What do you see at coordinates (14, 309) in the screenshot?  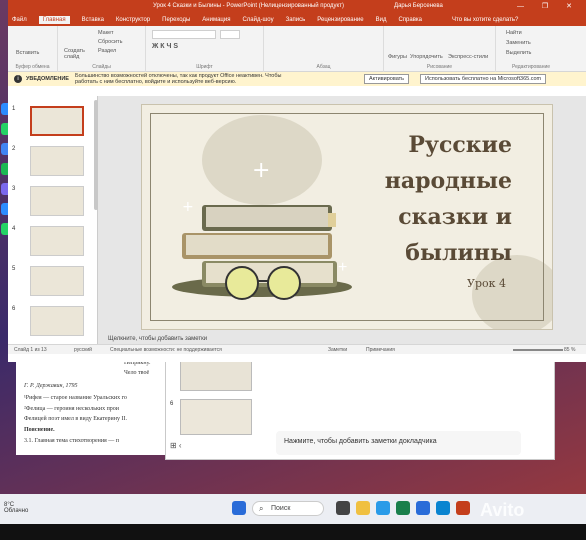 I see `thumb-number: 6` at bounding box center [14, 309].